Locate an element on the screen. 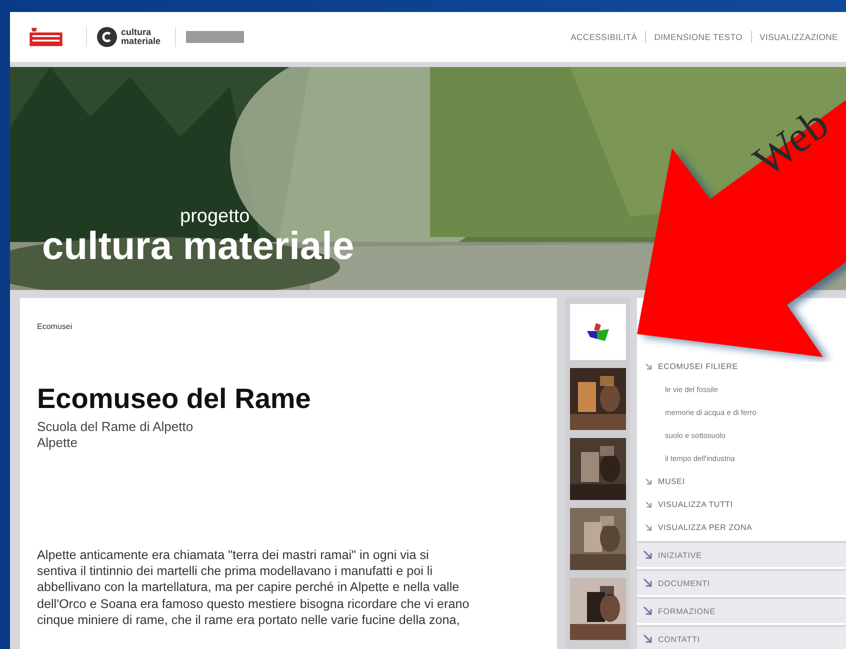 The height and width of the screenshot is (649, 846). menu-section: DOCUMENTI is located at coordinates (741, 582).